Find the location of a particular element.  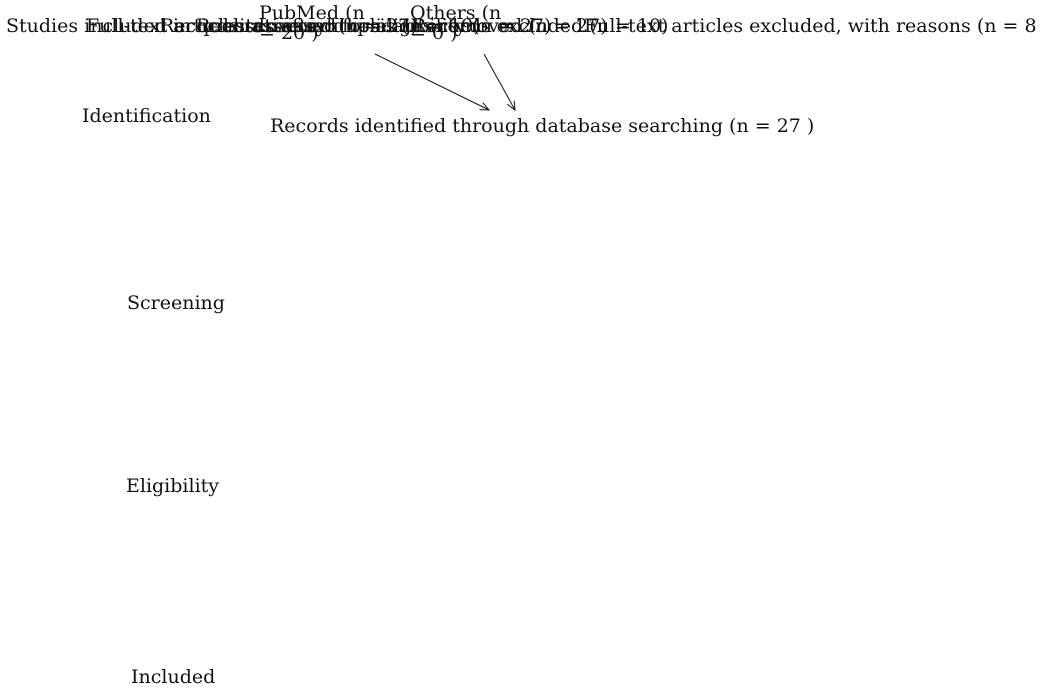

others-to-records-arrow is located at coordinates (499, 81).